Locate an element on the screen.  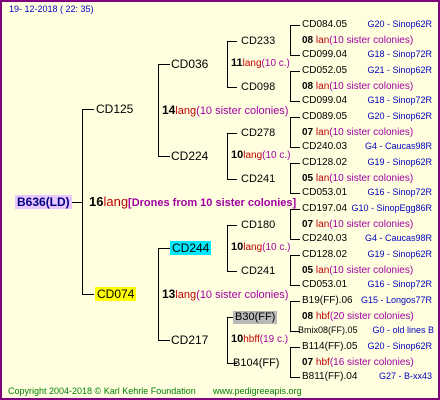
drone-info: 11lang(10 c.) is located at coordinates (260, 63).